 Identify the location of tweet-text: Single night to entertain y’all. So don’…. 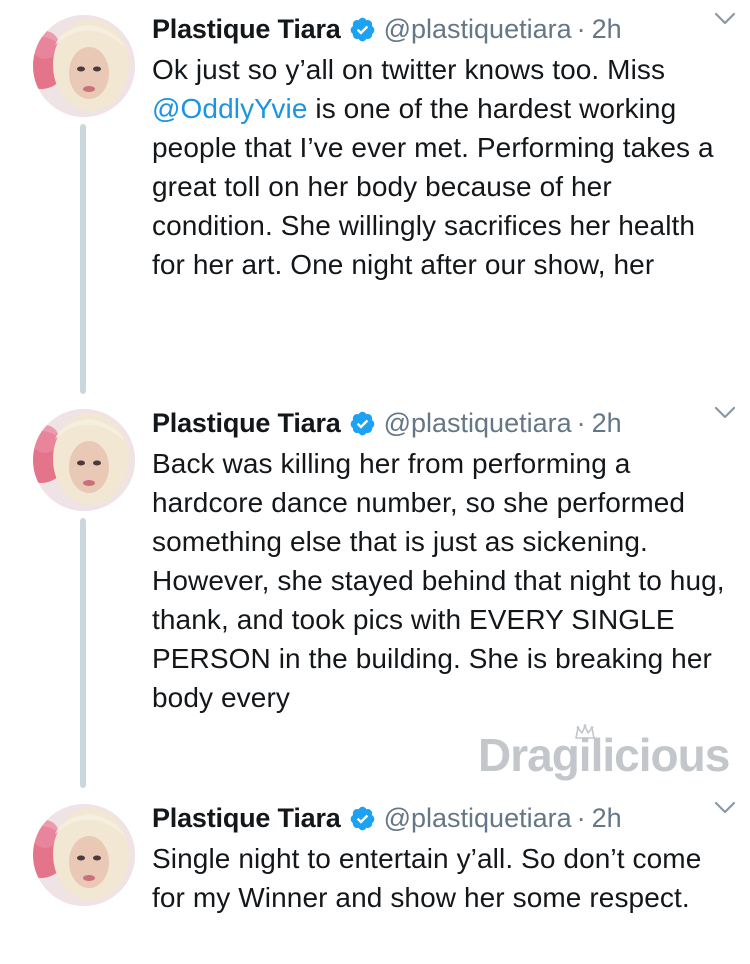
(427, 878).